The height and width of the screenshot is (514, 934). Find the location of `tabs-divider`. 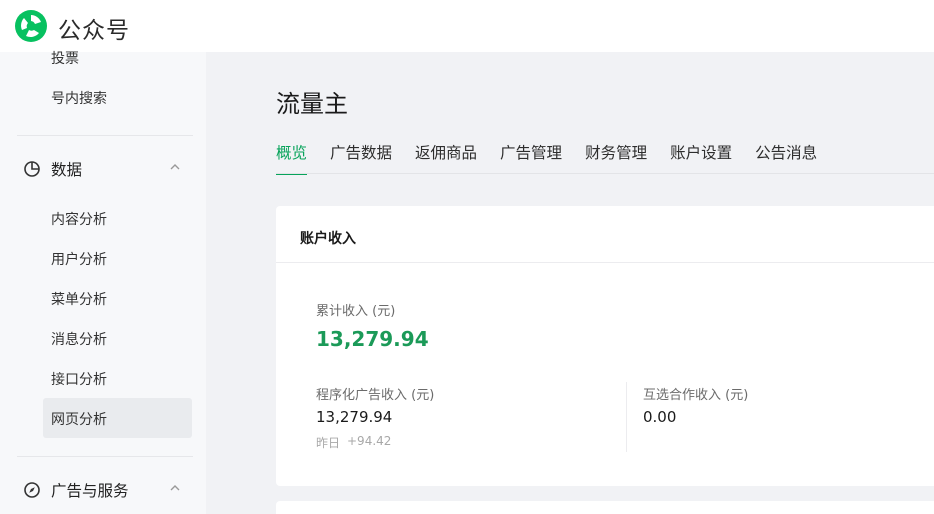

tabs-divider is located at coordinates (605, 173).